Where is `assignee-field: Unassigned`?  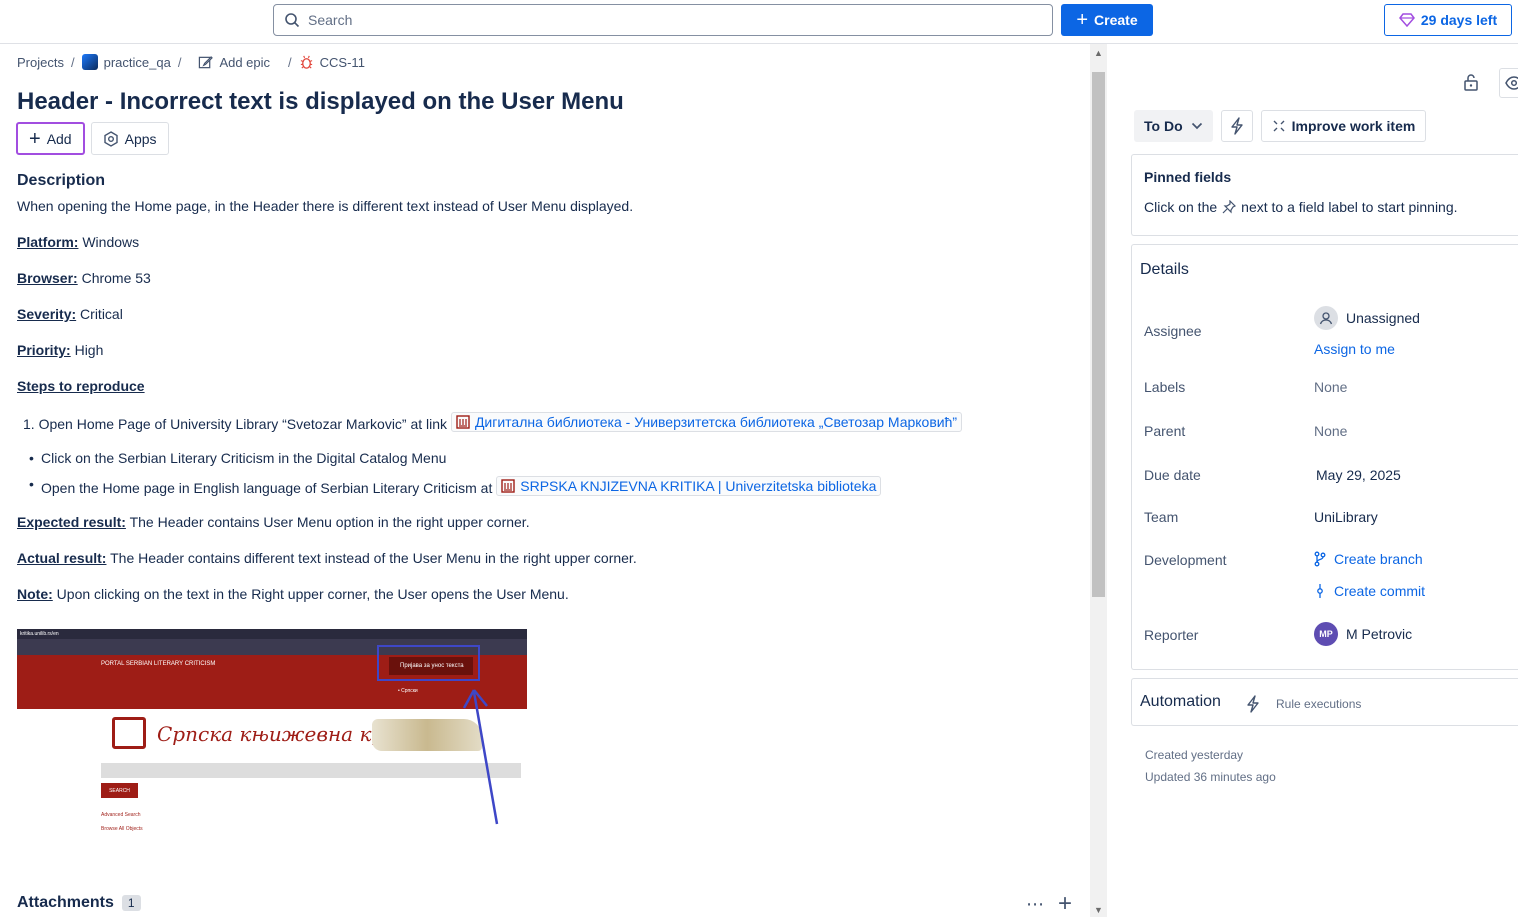 assignee-field: Unassigned is located at coordinates (1367, 318).